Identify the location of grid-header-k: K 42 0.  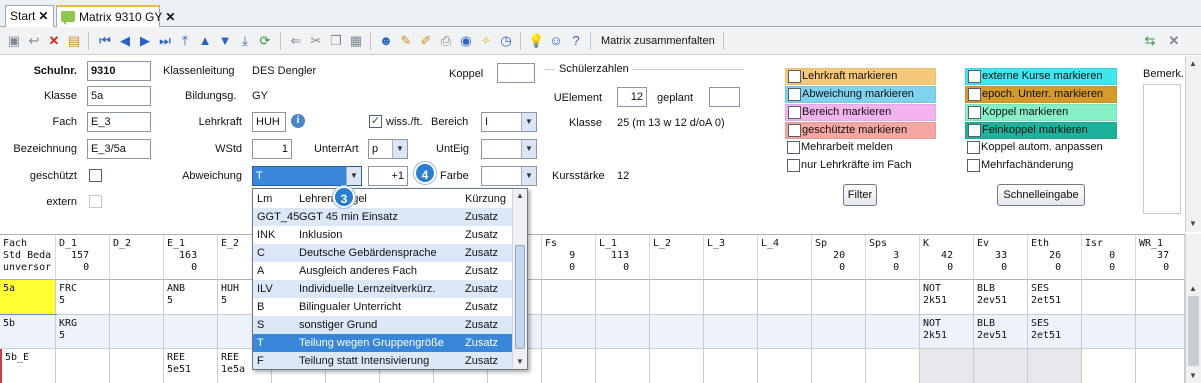
(947, 257).